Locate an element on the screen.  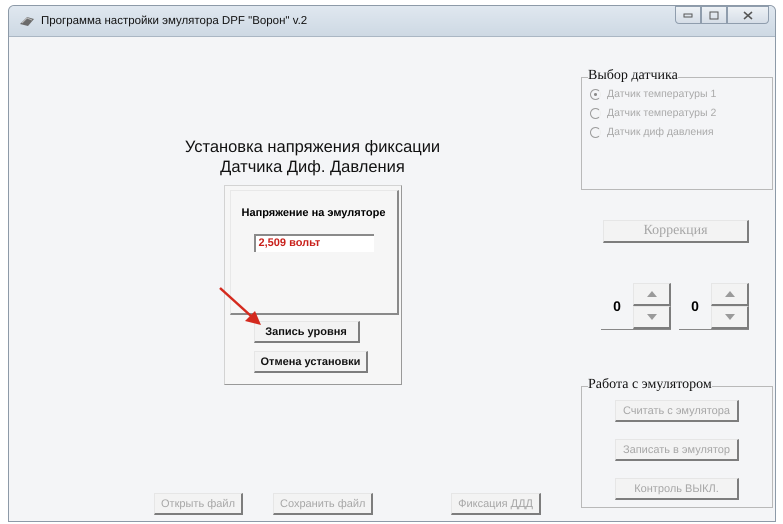
close-button is located at coordinates (748, 15).